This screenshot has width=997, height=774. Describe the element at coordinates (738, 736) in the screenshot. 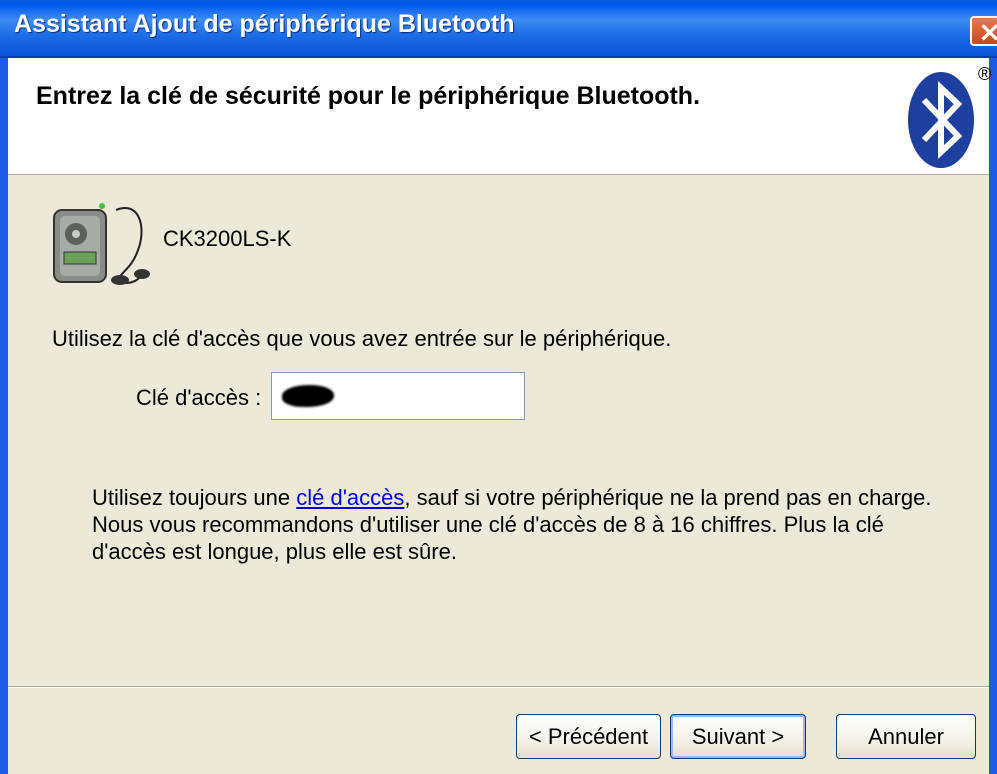

I see `next-button: Suivant >` at that location.